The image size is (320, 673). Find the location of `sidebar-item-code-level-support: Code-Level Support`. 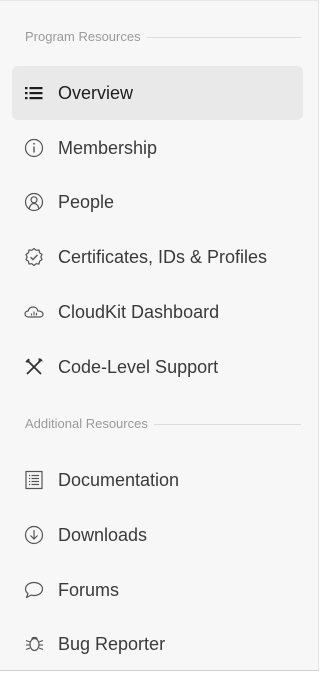

sidebar-item-code-level-support: Code-Level Support is located at coordinates (157, 367).